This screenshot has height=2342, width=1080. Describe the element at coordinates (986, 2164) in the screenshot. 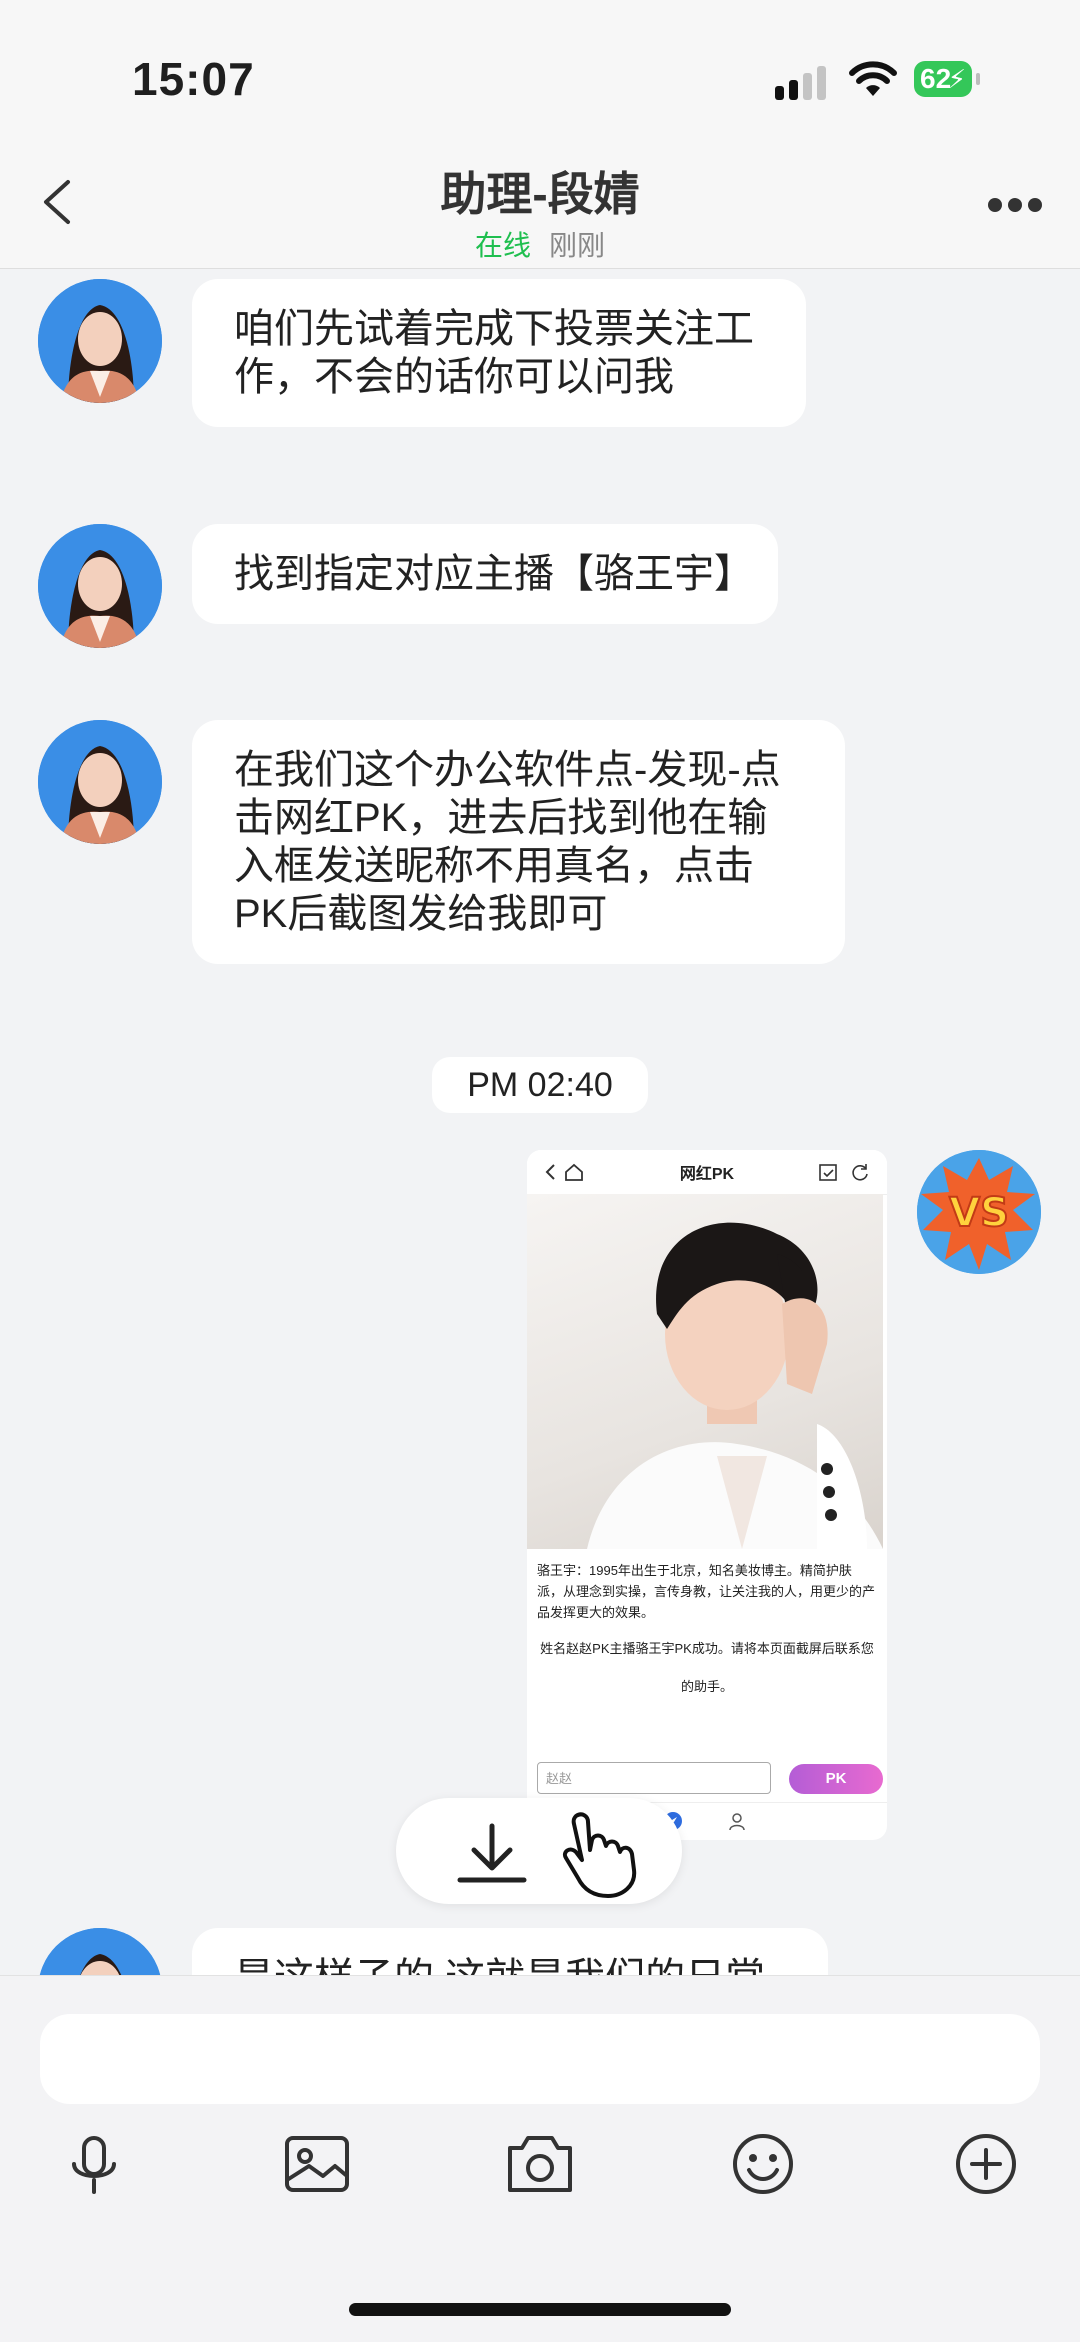

I see `plus-circle-icon` at that location.